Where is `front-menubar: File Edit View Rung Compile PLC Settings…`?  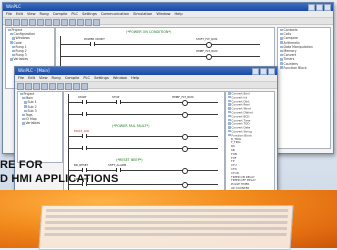
front-menubar: File Edit View Rung Compile PLC Settings… is located at coordinates (146, 78).